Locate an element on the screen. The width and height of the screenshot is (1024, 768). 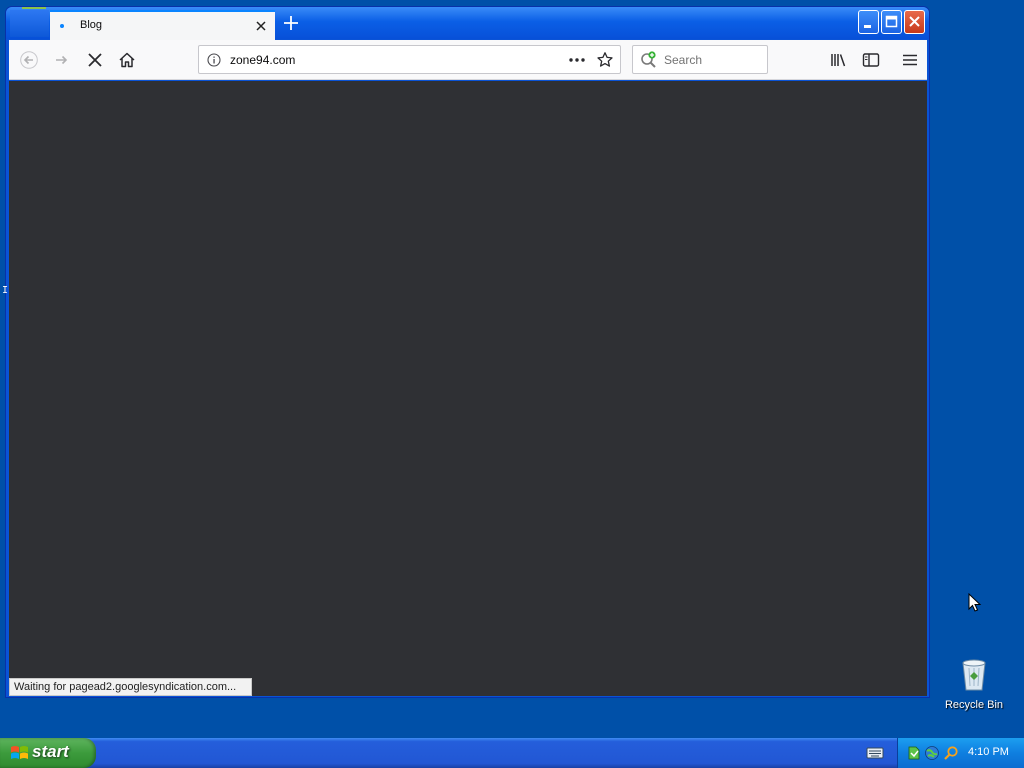
keyboard-icon is located at coordinates (875, 753).